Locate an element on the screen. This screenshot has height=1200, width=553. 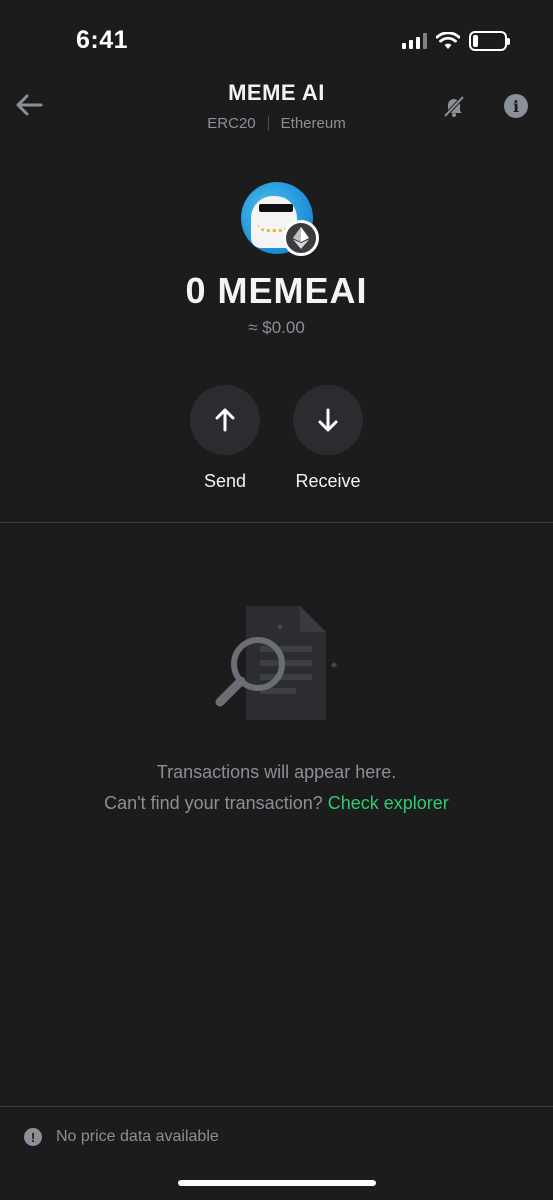
receive-label: Receive is located at coordinates (328, 481).